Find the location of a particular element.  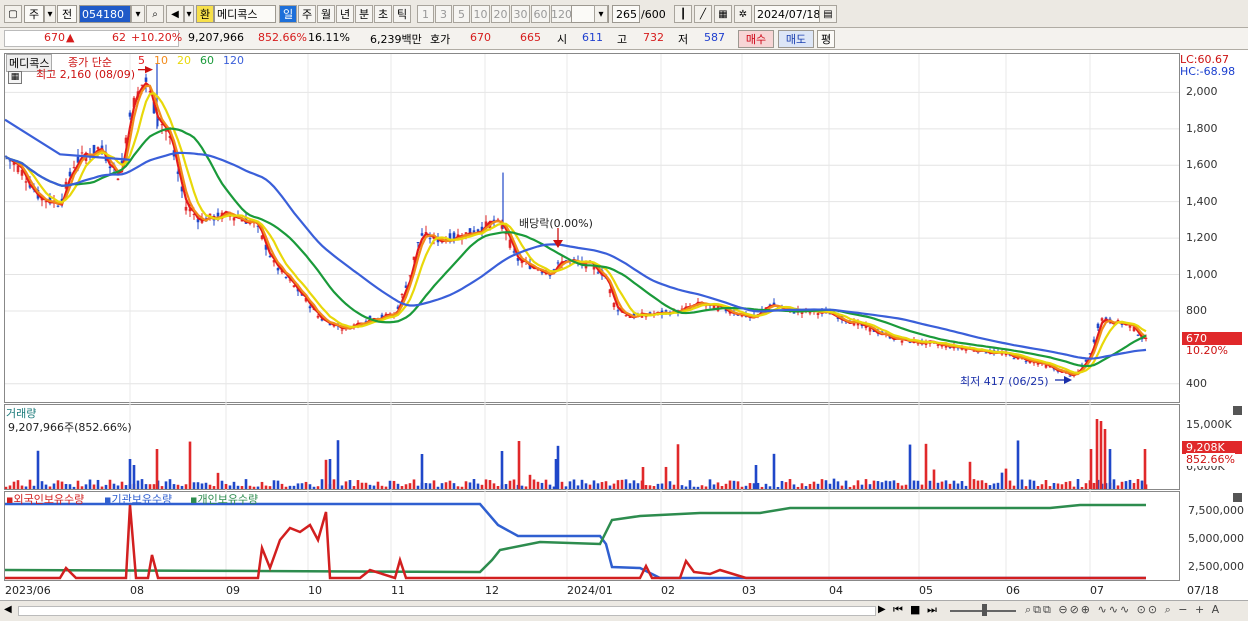

first-page-icon: ⏮ is located at coordinates (898, 610).